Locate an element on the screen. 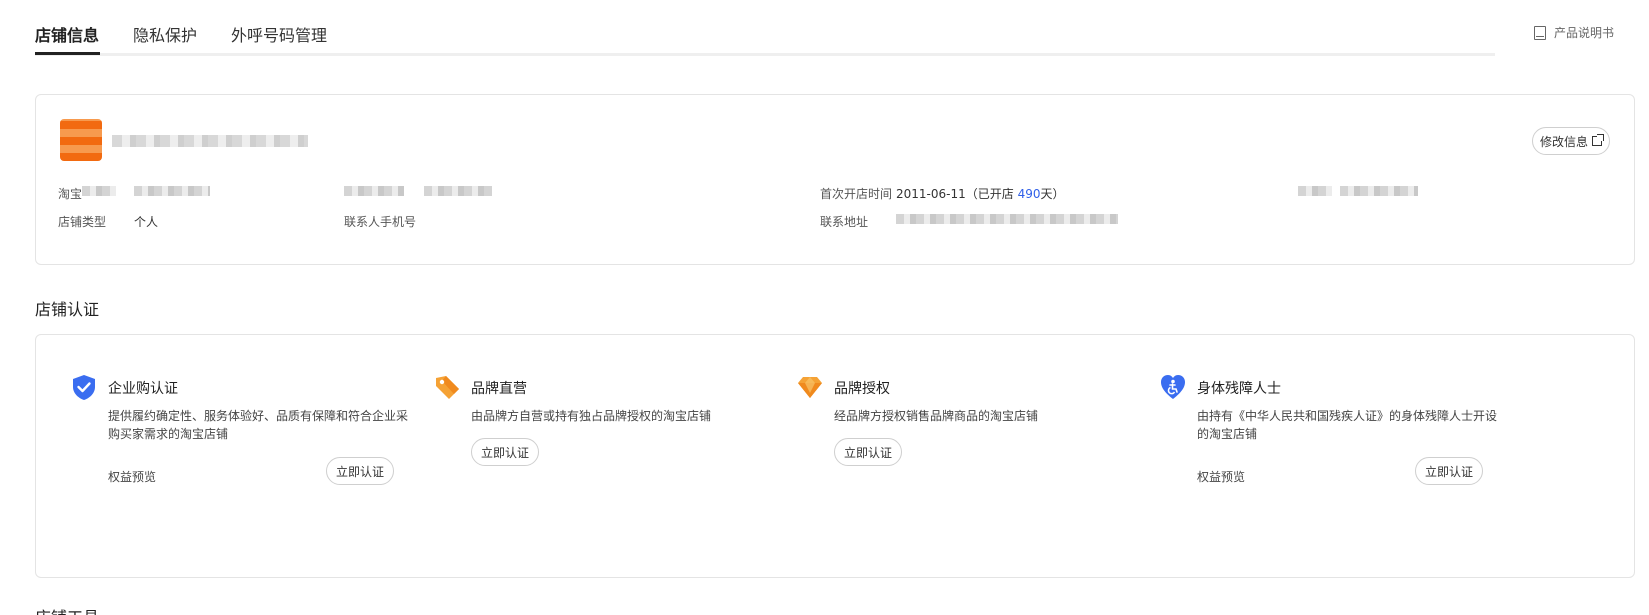 The width and height of the screenshot is (1649, 615). contact-phone-label: 联系人手机号 is located at coordinates (380, 222).